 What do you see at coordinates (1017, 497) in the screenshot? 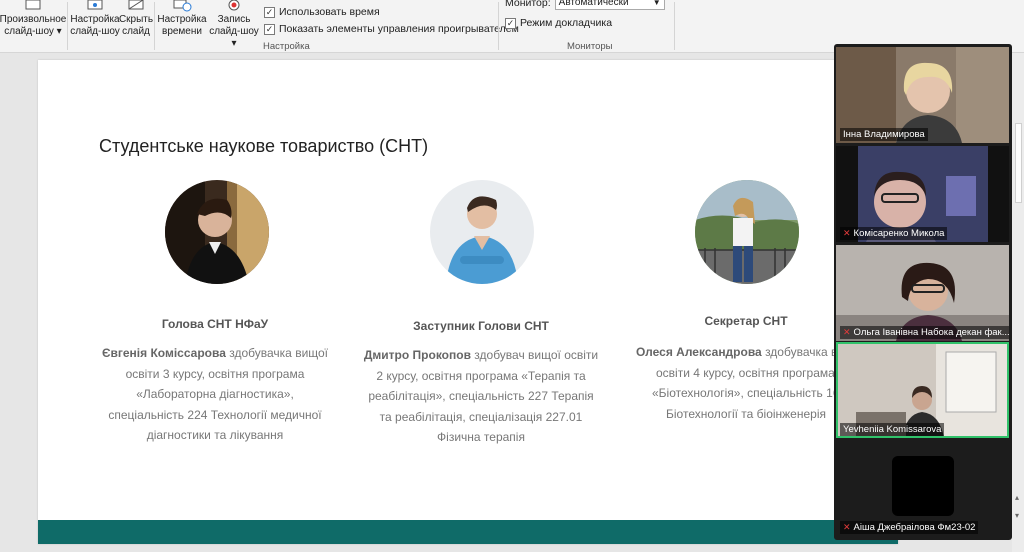
I see `scroll-up-icon: ▴` at bounding box center [1017, 497].